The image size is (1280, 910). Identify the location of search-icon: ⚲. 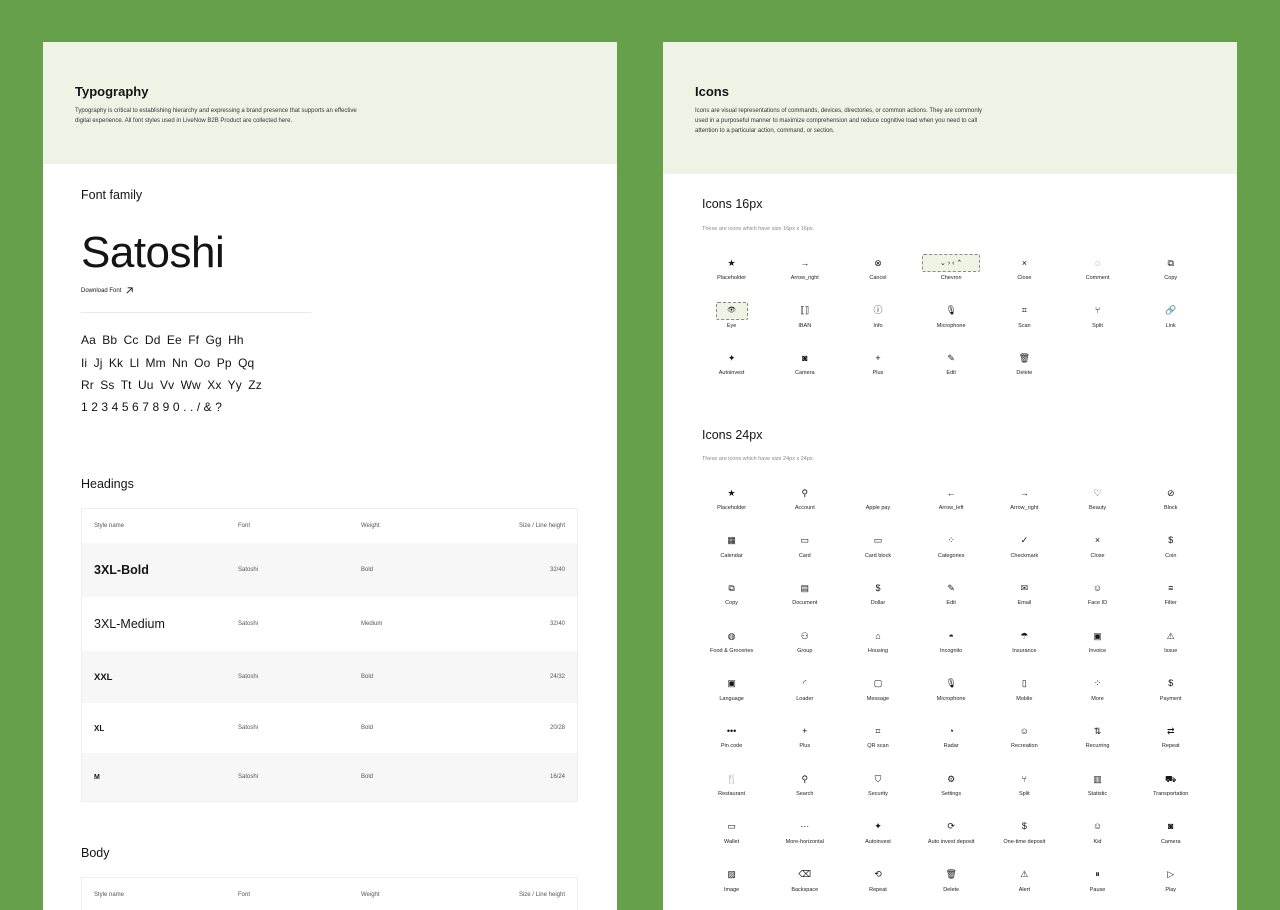
(805, 778).